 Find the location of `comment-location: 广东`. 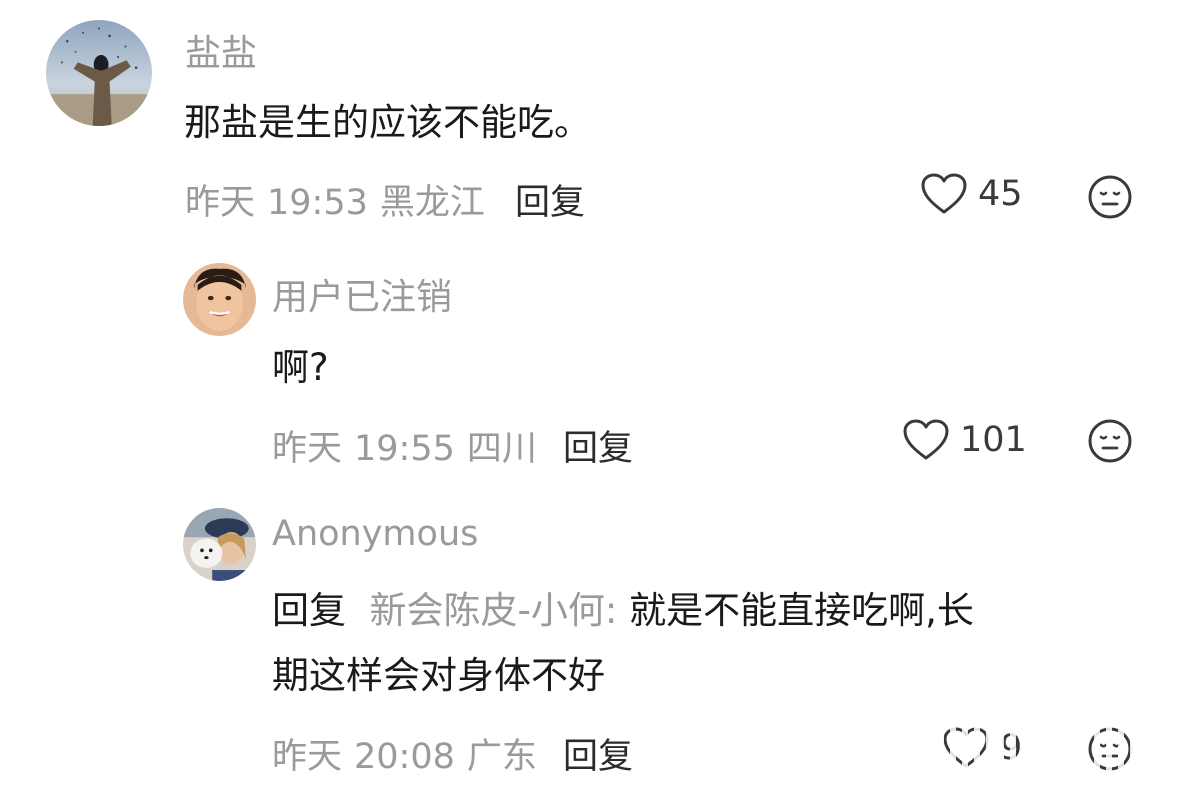

comment-location: 广东 is located at coordinates (501, 757).